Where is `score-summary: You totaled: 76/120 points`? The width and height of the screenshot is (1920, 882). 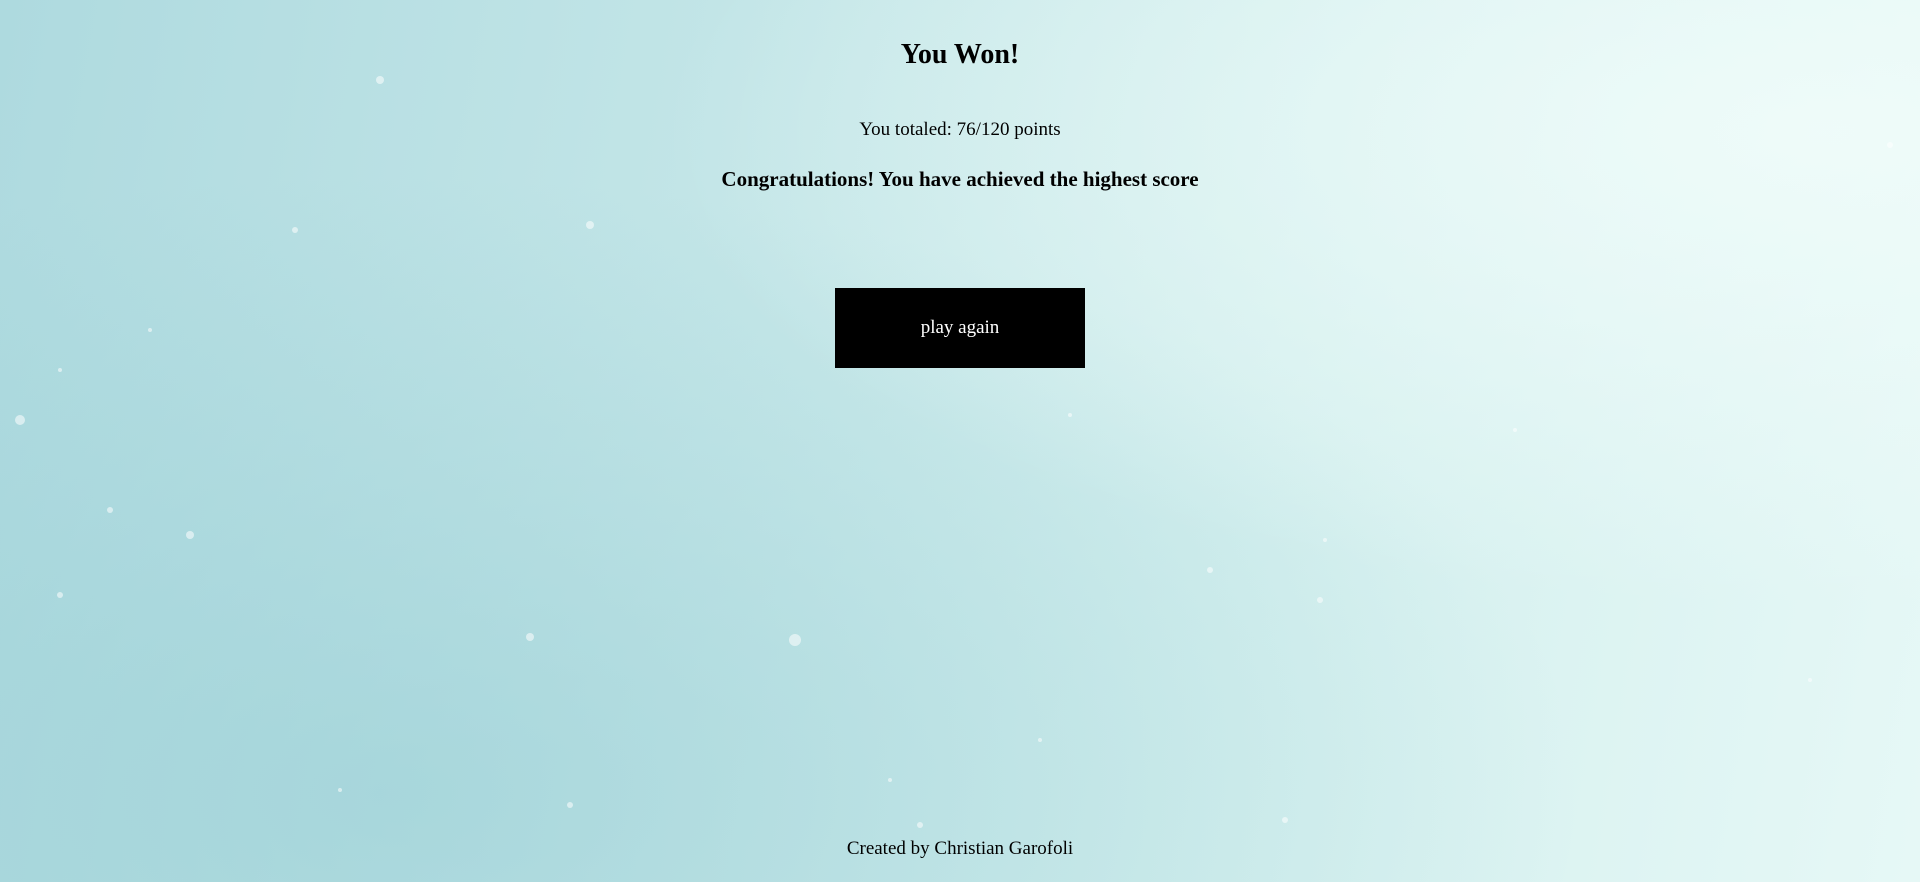
score-summary: You totaled: 76/120 points is located at coordinates (960, 129).